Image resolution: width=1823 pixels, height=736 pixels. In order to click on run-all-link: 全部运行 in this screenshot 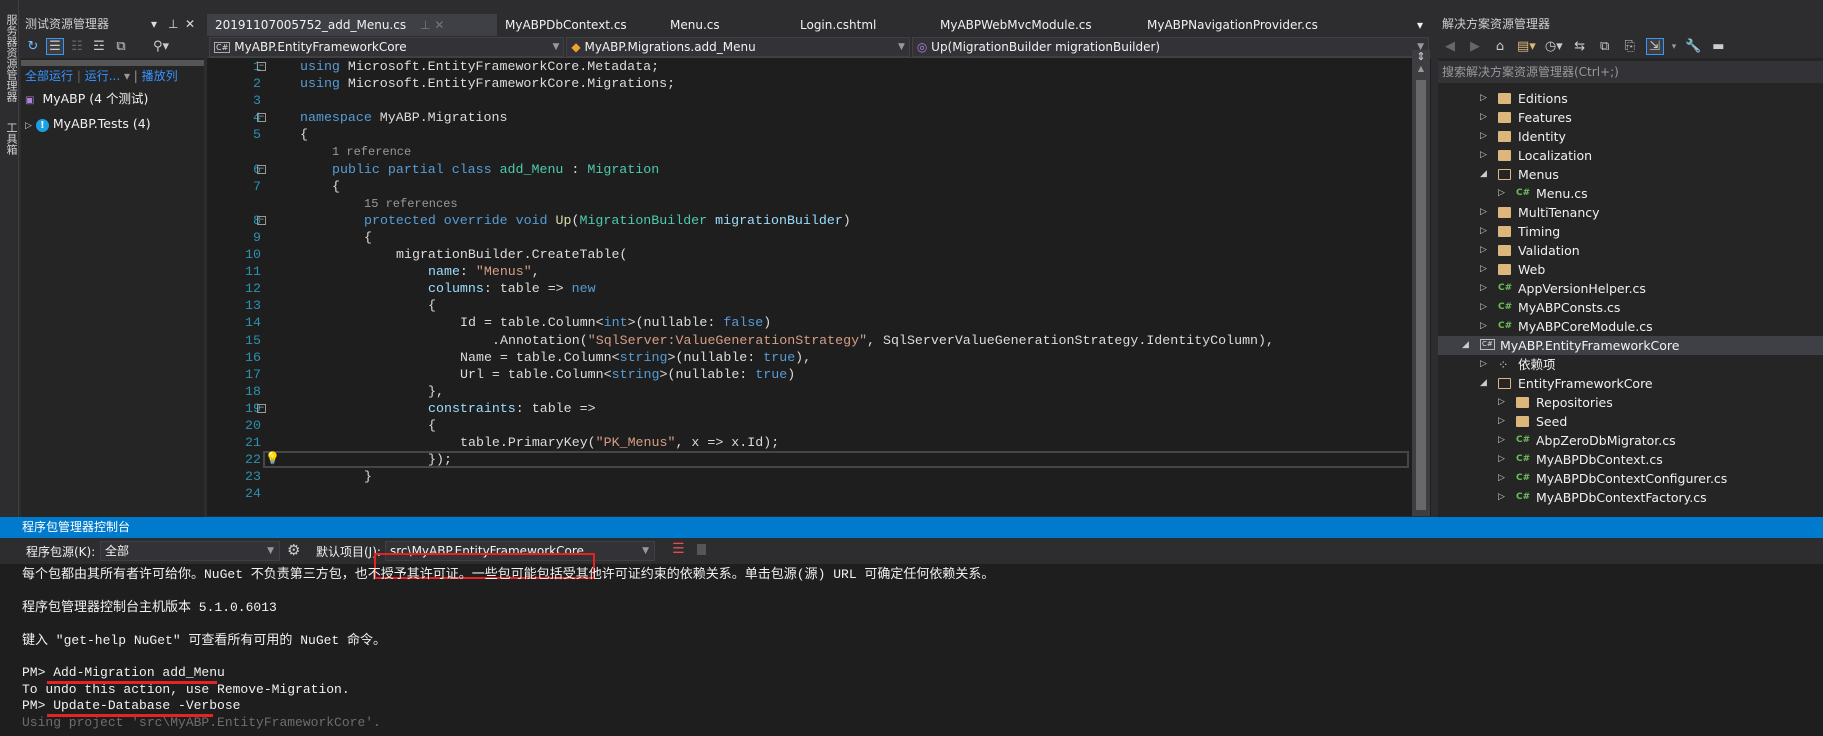, I will do `click(49, 76)`.